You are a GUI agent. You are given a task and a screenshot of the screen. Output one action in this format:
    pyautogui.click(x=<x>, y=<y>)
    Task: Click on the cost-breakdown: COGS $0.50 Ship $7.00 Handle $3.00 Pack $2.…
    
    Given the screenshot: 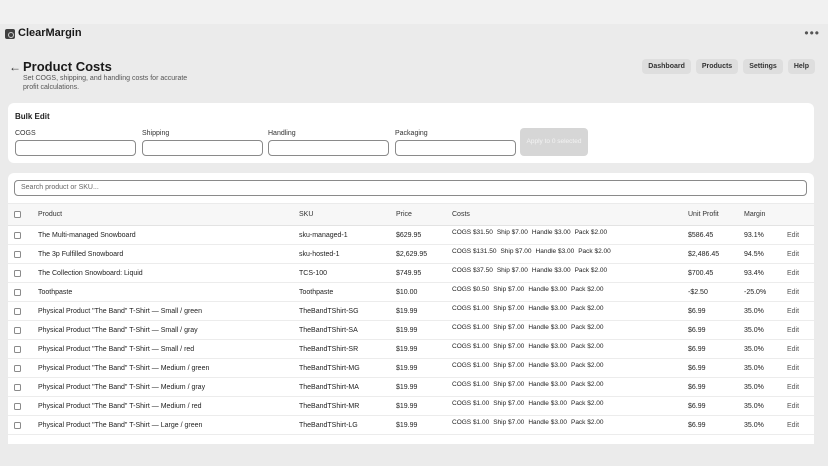 What is the action you would take?
    pyautogui.click(x=530, y=289)
    